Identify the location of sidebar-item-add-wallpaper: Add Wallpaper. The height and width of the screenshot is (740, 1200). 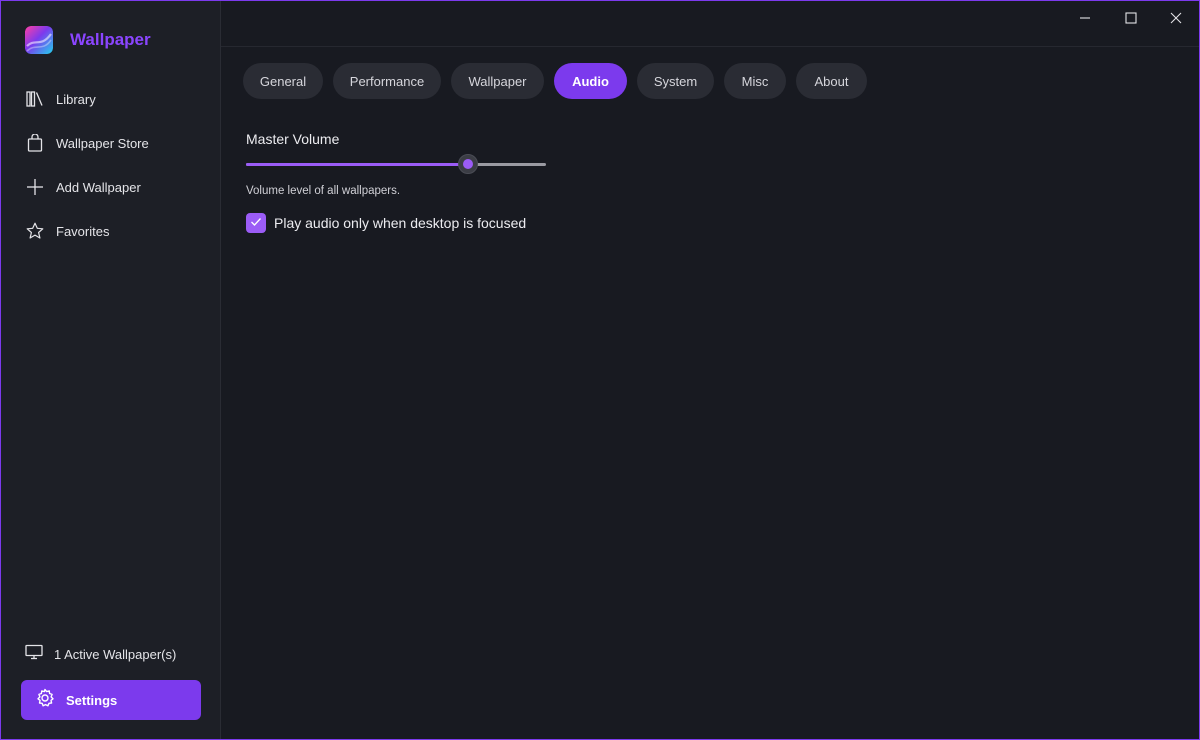
(110, 187).